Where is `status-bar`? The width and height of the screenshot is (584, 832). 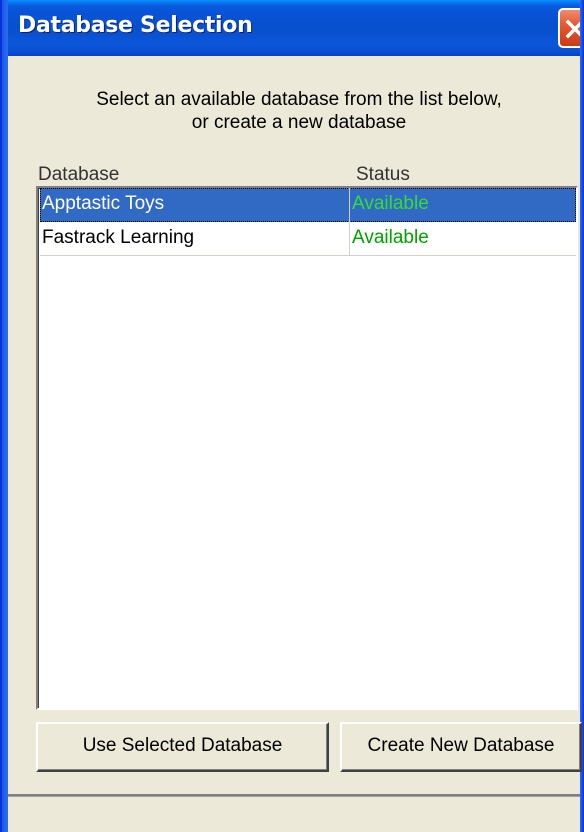
status-bar is located at coordinates (294, 813).